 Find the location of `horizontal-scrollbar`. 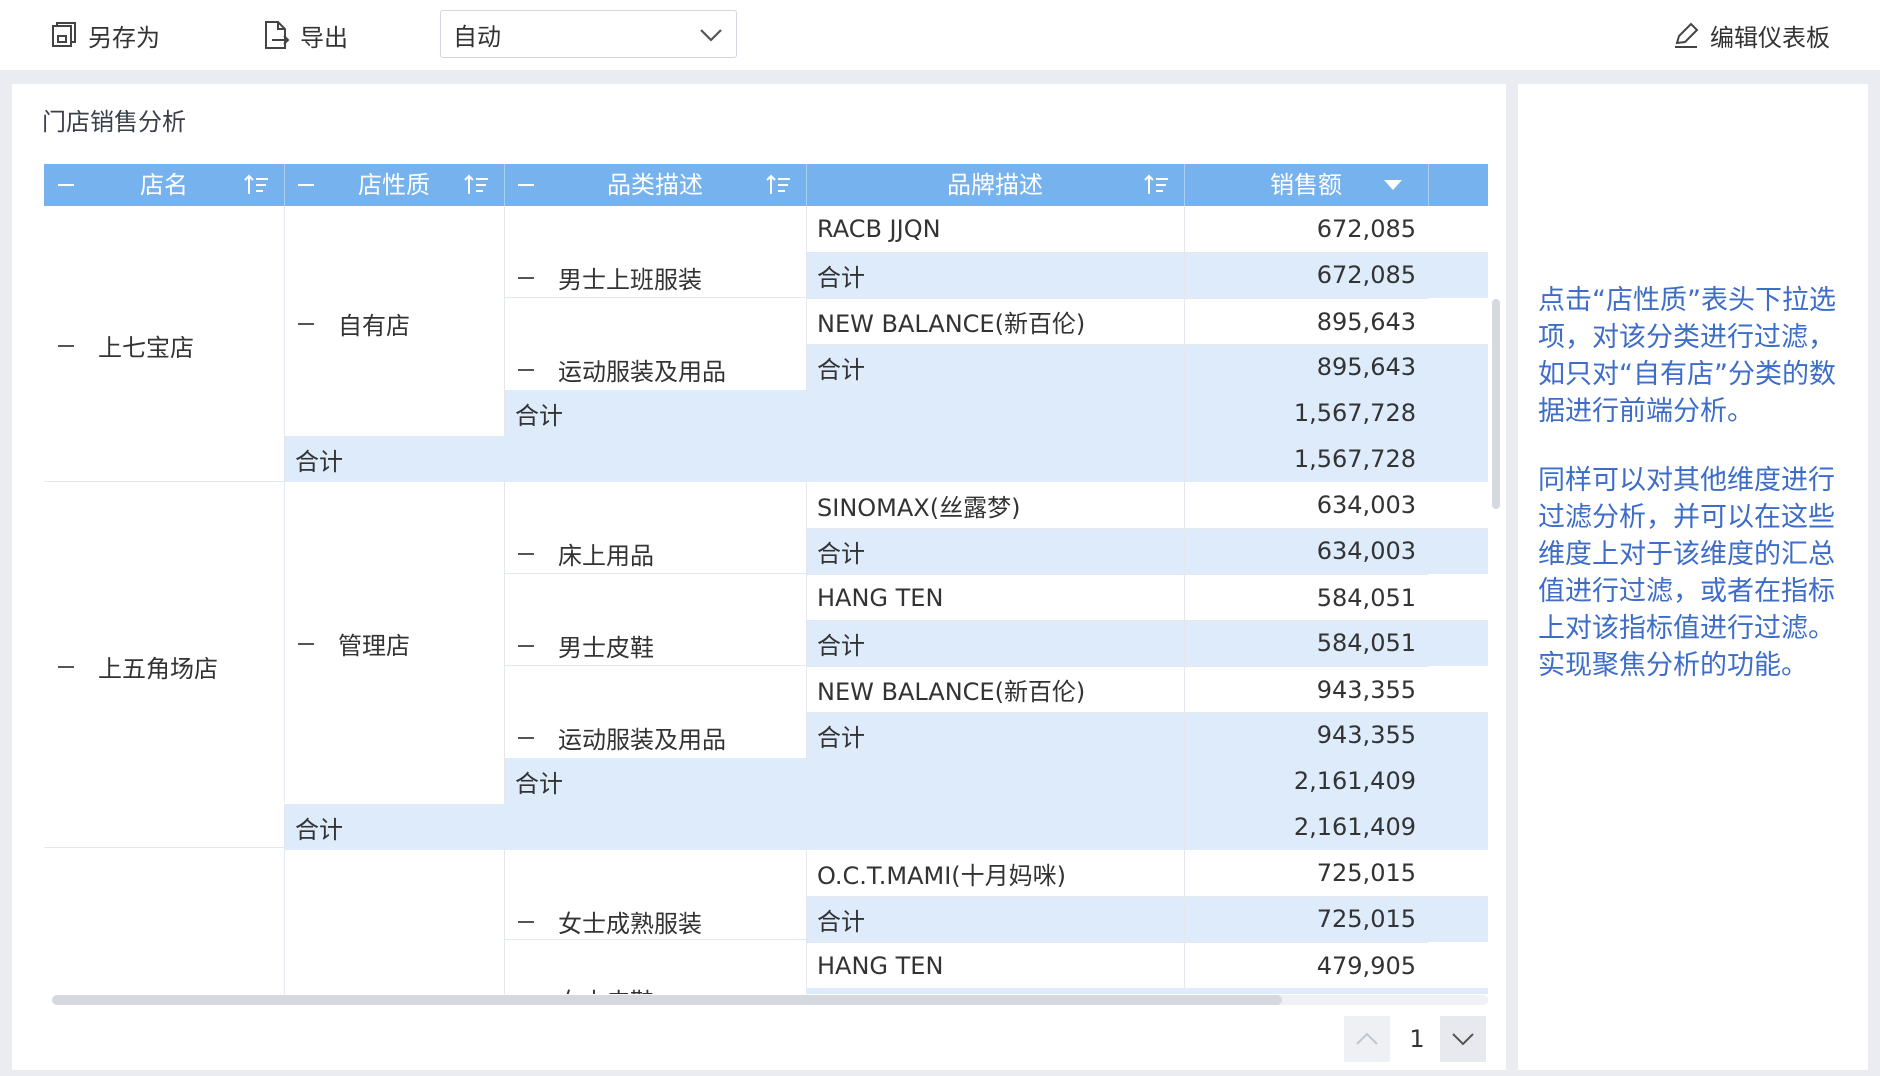

horizontal-scrollbar is located at coordinates (667, 1000).